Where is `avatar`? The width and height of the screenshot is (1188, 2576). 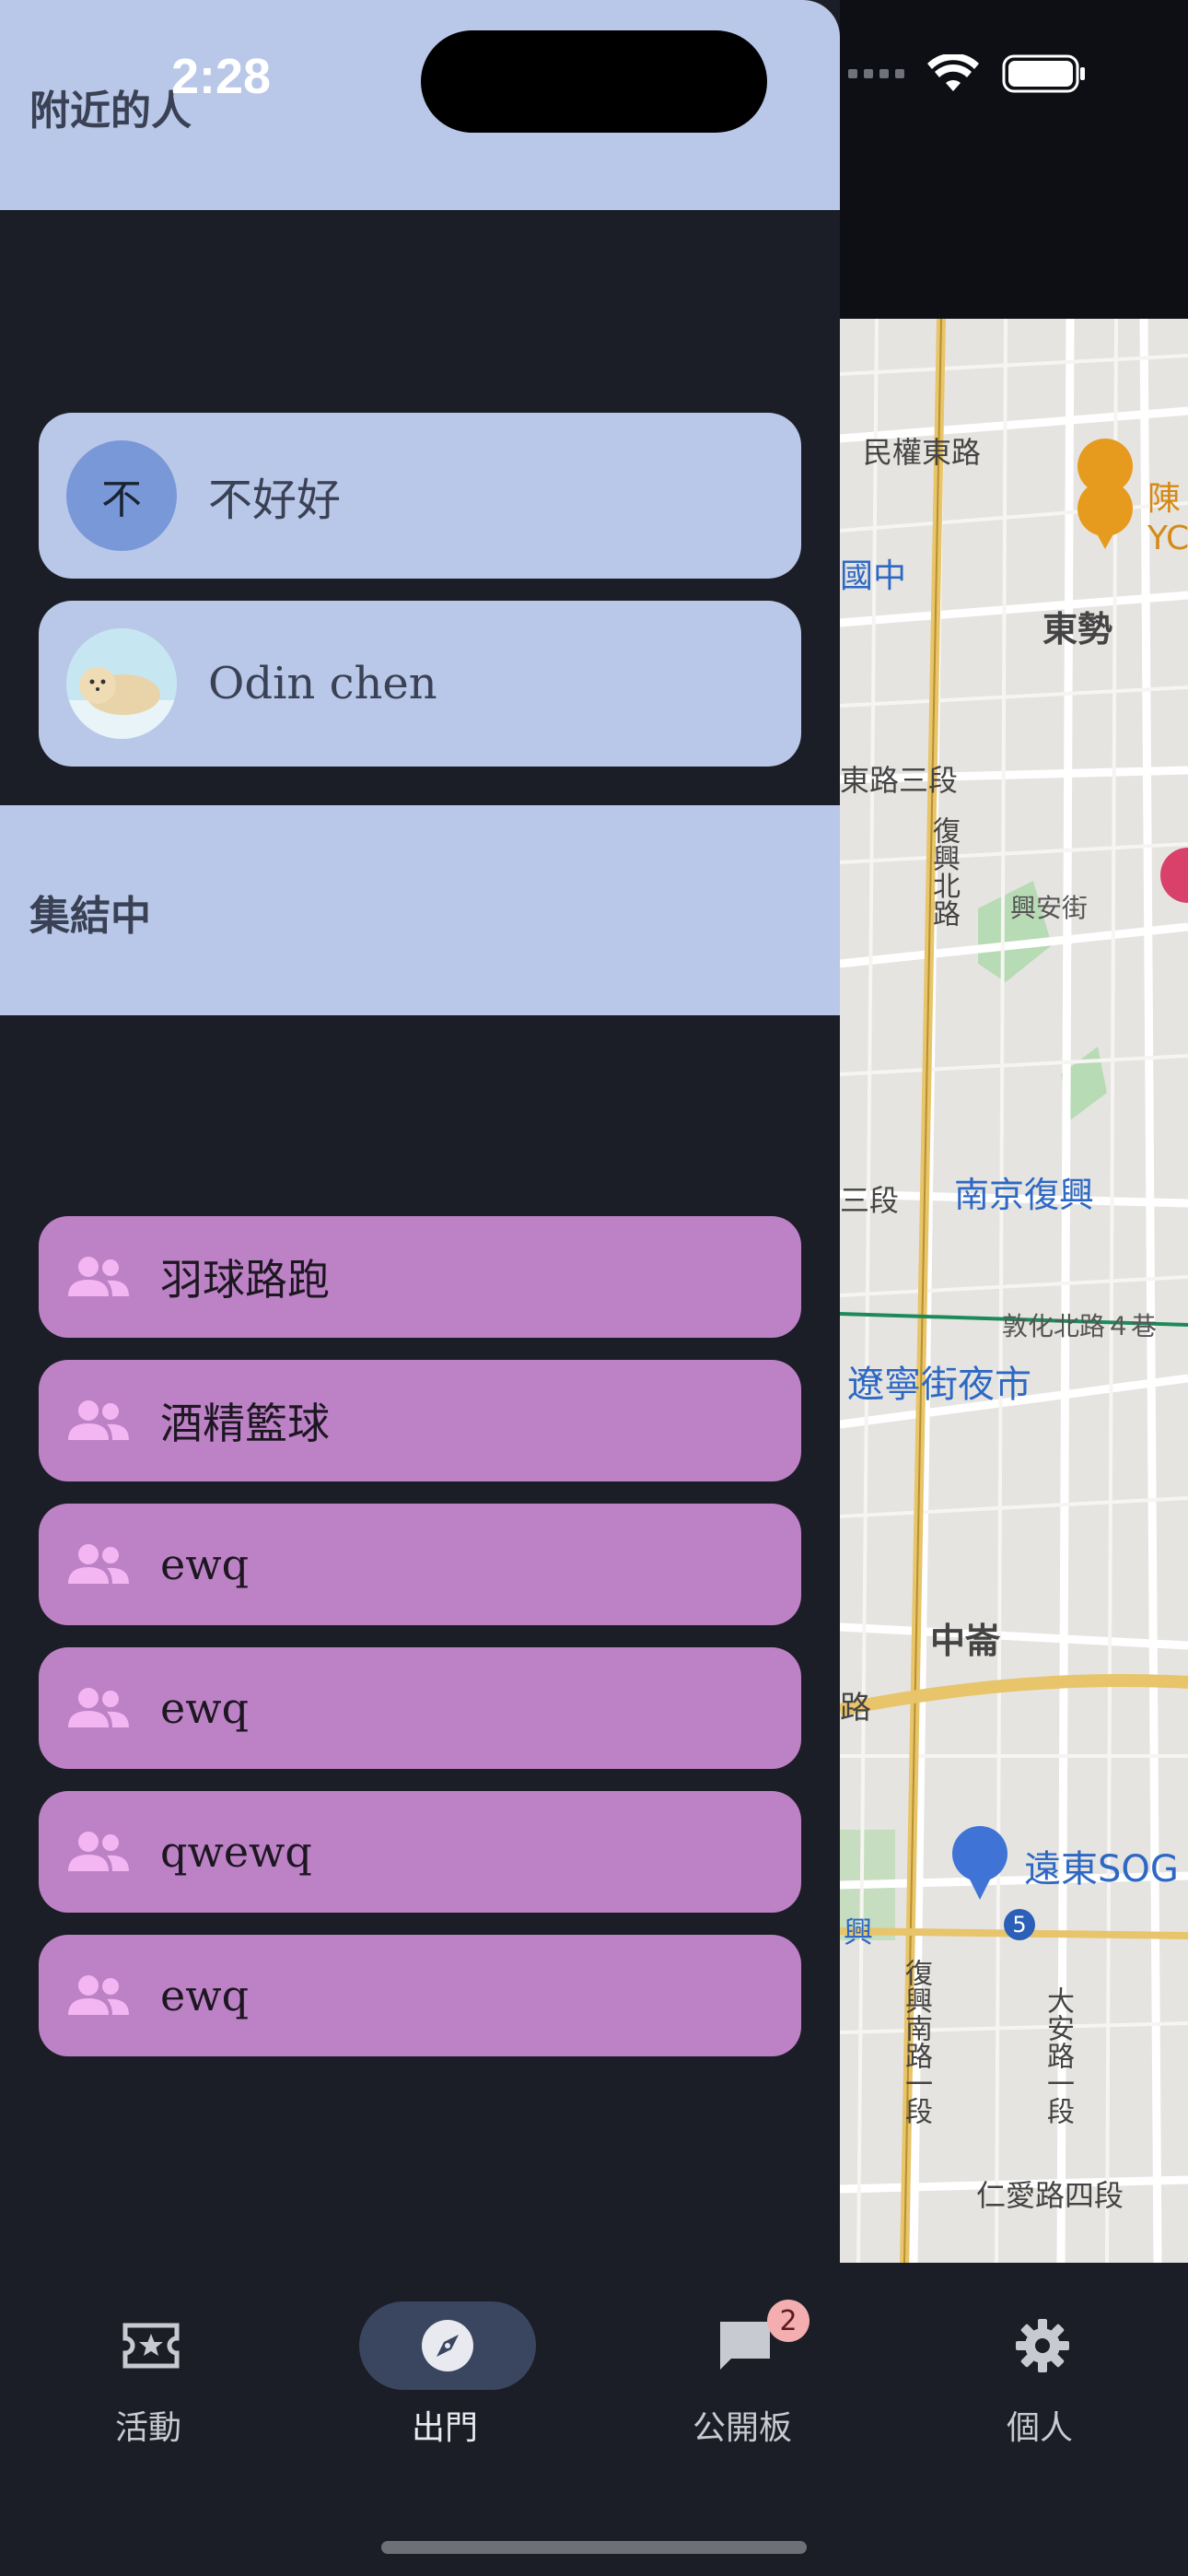 avatar is located at coordinates (121, 683).